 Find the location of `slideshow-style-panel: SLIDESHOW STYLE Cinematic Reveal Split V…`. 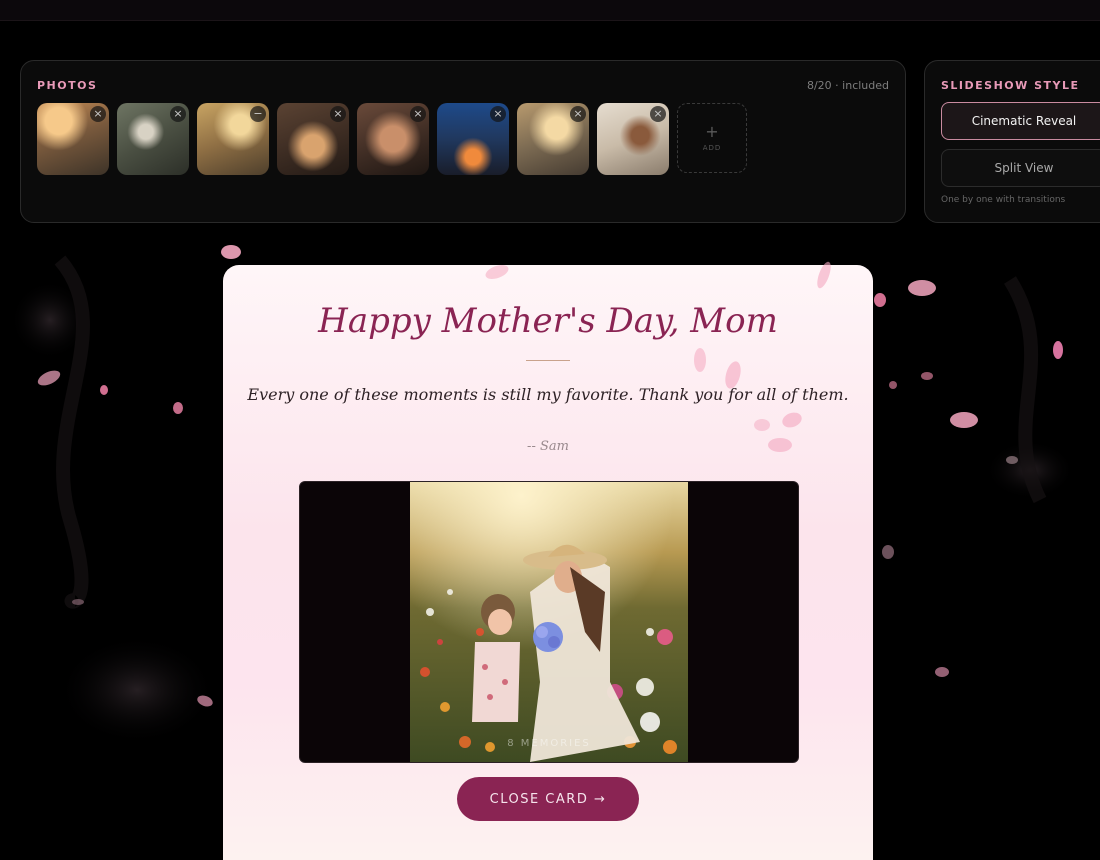

slideshow-style-panel: SLIDESHOW STYLE Cinematic Reveal Split V… is located at coordinates (1012, 141).